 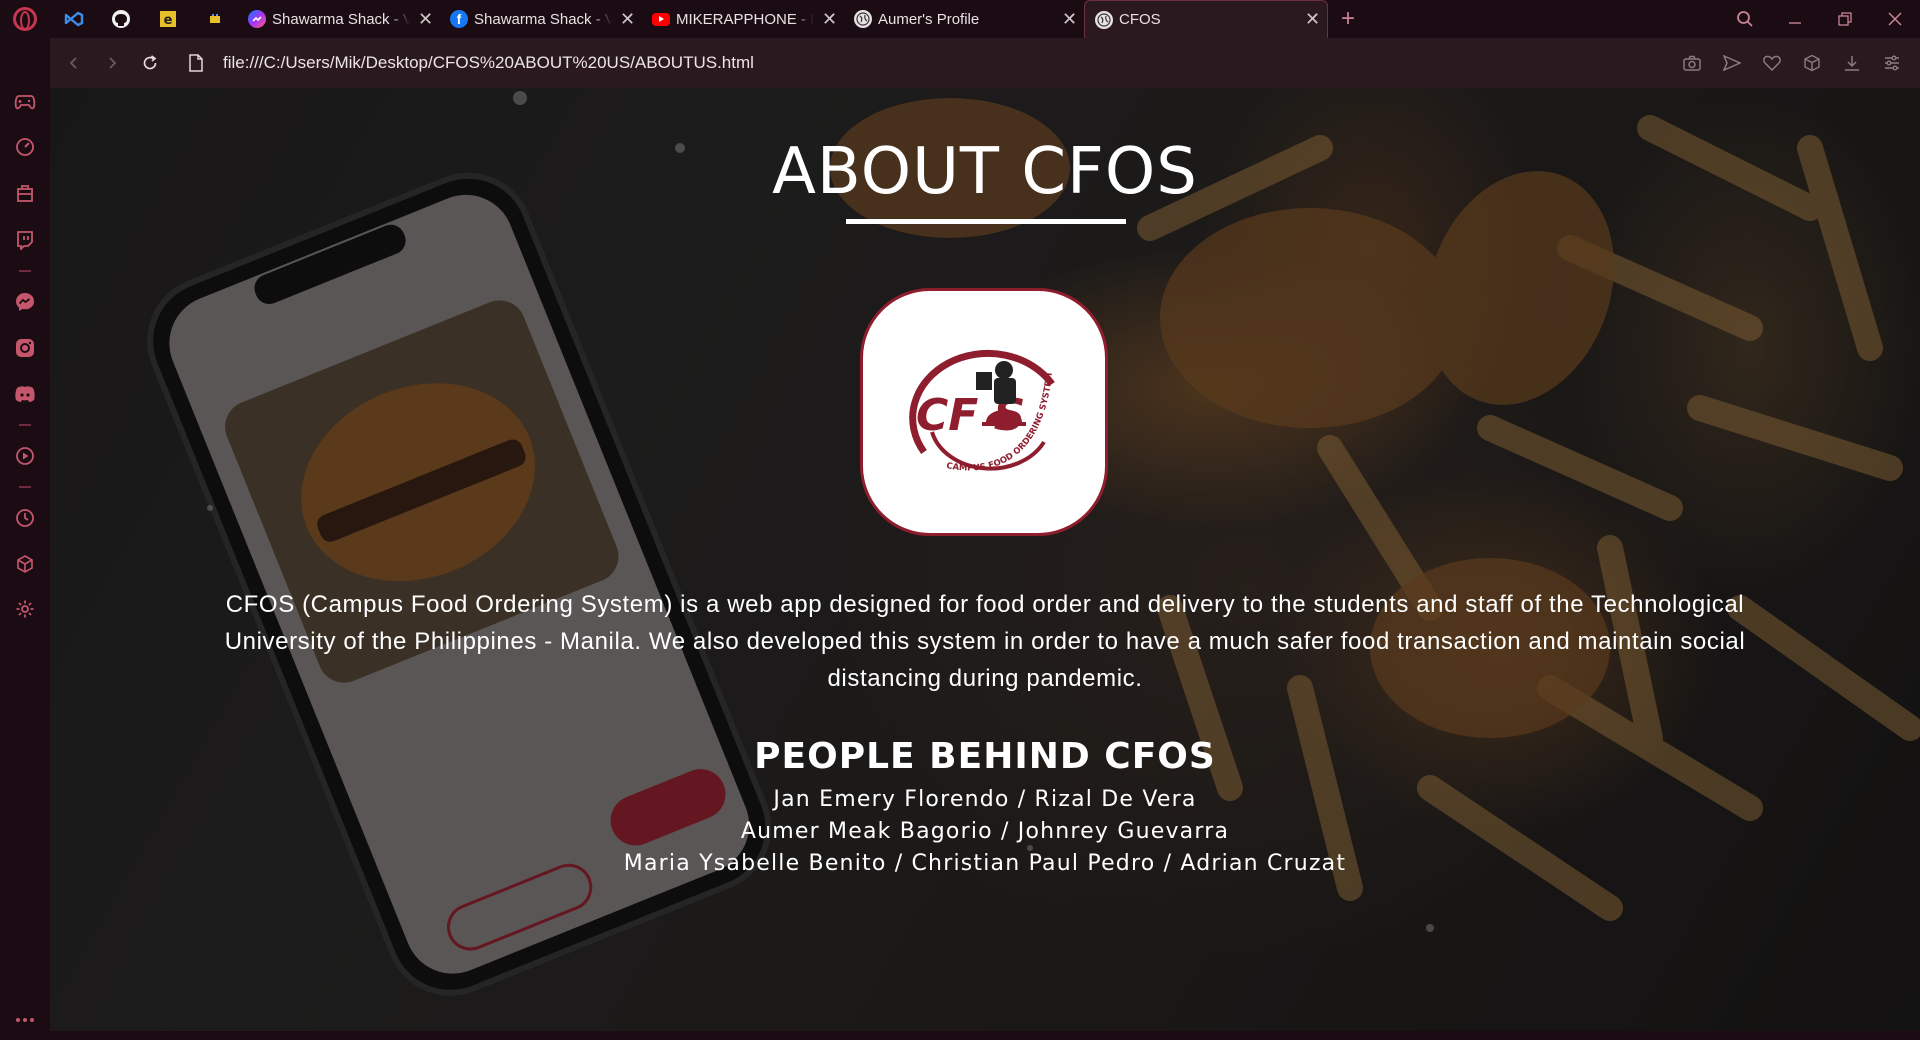 I want to click on pinned-tabs: e, so click(x=144, y=19).